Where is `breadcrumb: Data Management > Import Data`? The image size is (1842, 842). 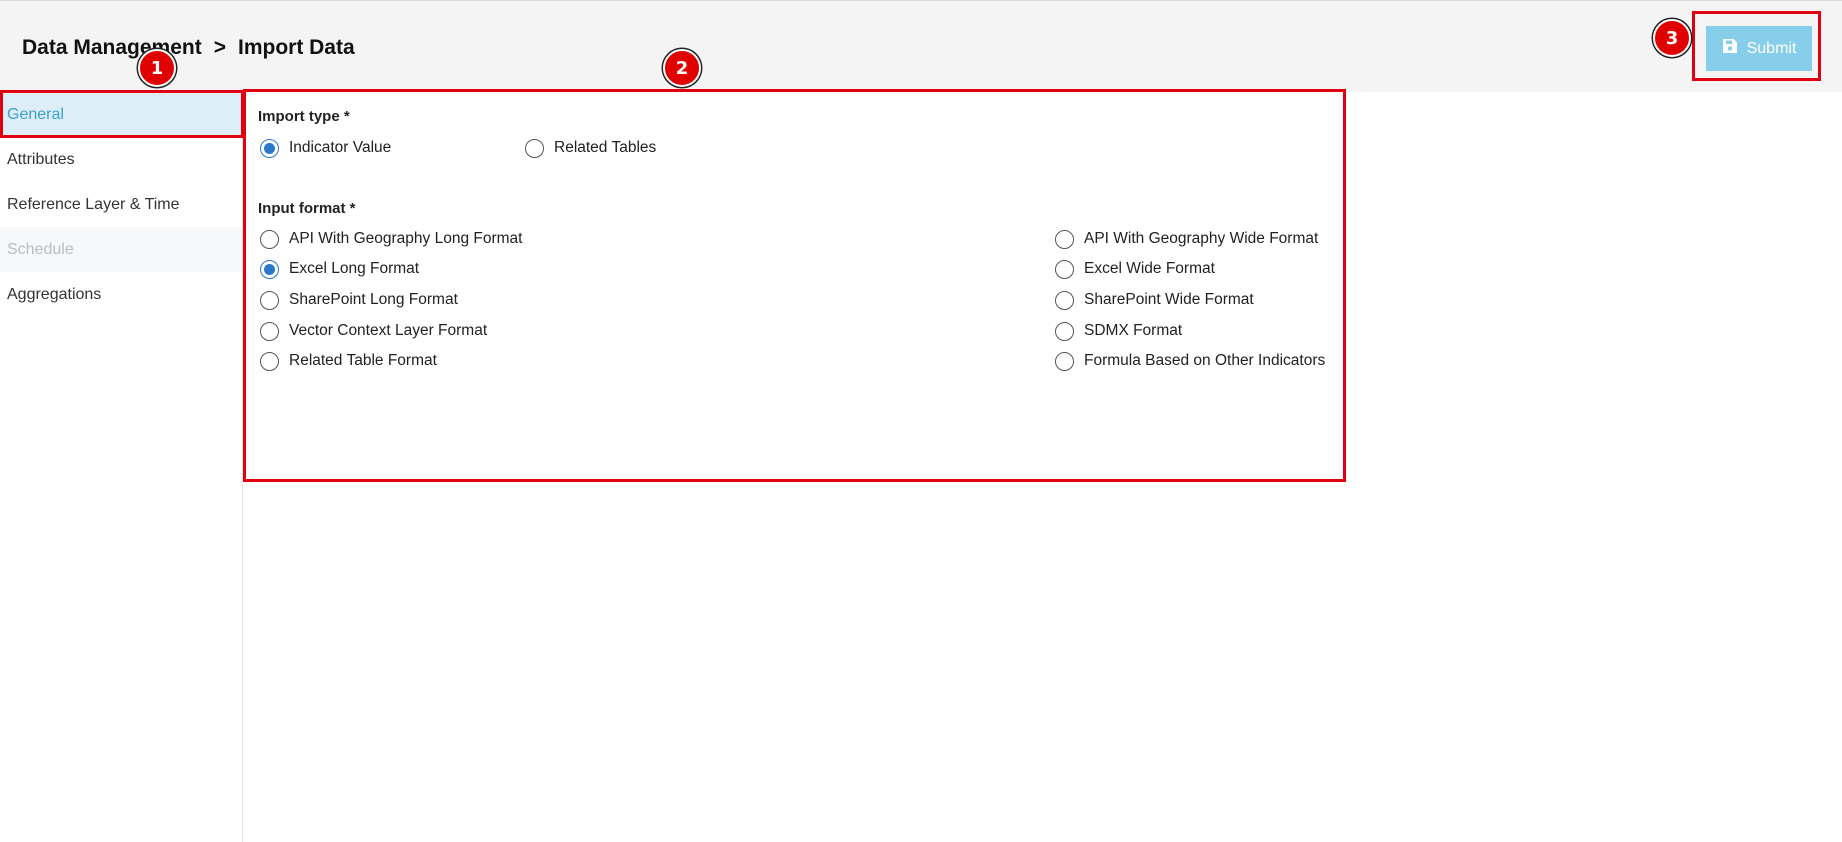
breadcrumb: Data Management > Import Data is located at coordinates (188, 48).